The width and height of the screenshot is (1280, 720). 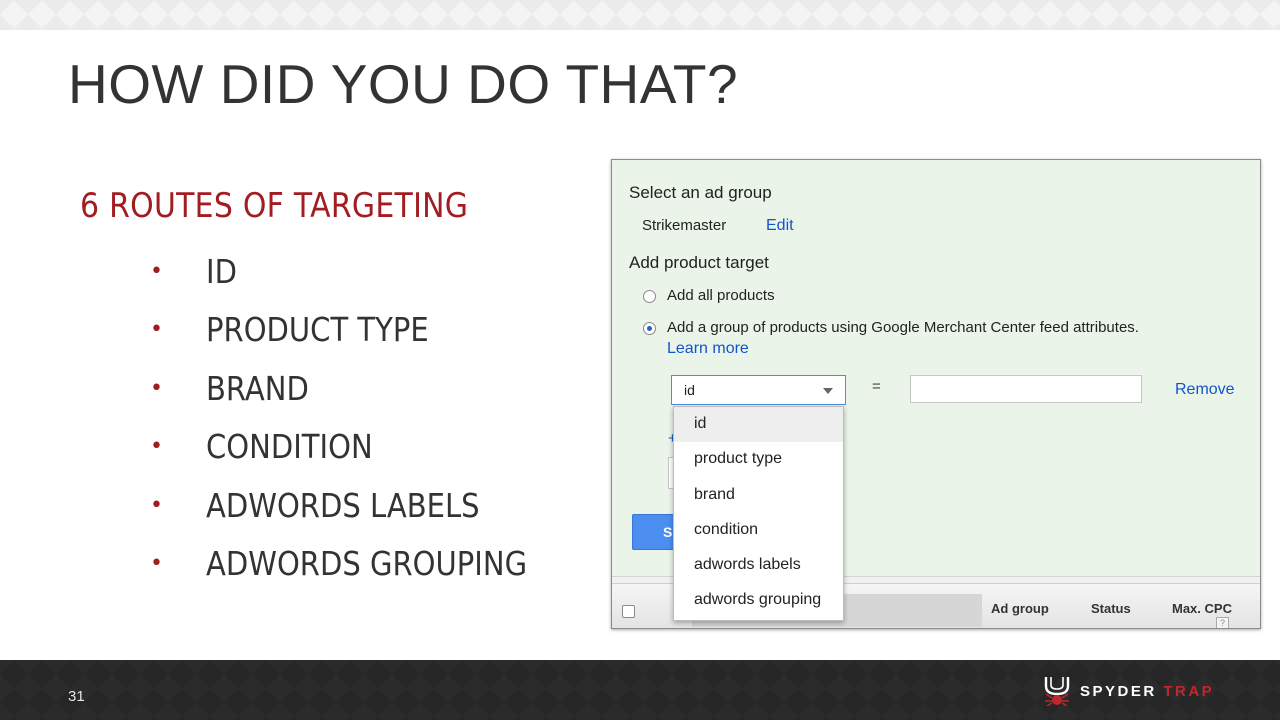 I want to click on help-icon: ?, so click(x=1222, y=622).